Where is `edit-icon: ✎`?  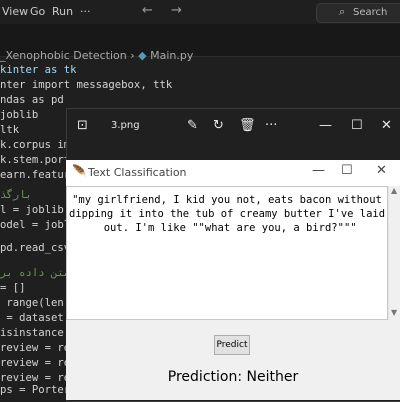
edit-icon: ✎ is located at coordinates (192, 125).